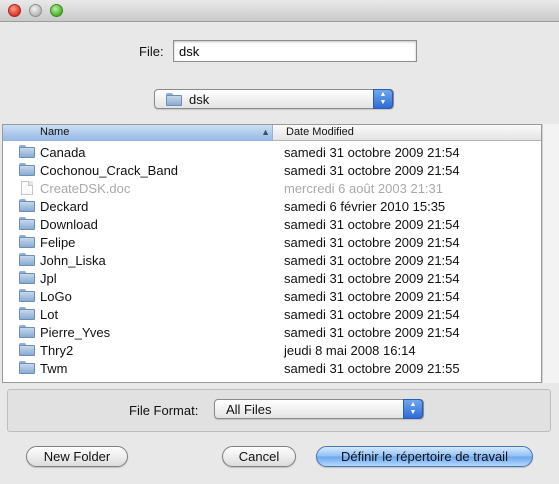 This screenshot has height=484, width=559. Describe the element at coordinates (27, 188) in the screenshot. I see `document-icon` at that location.